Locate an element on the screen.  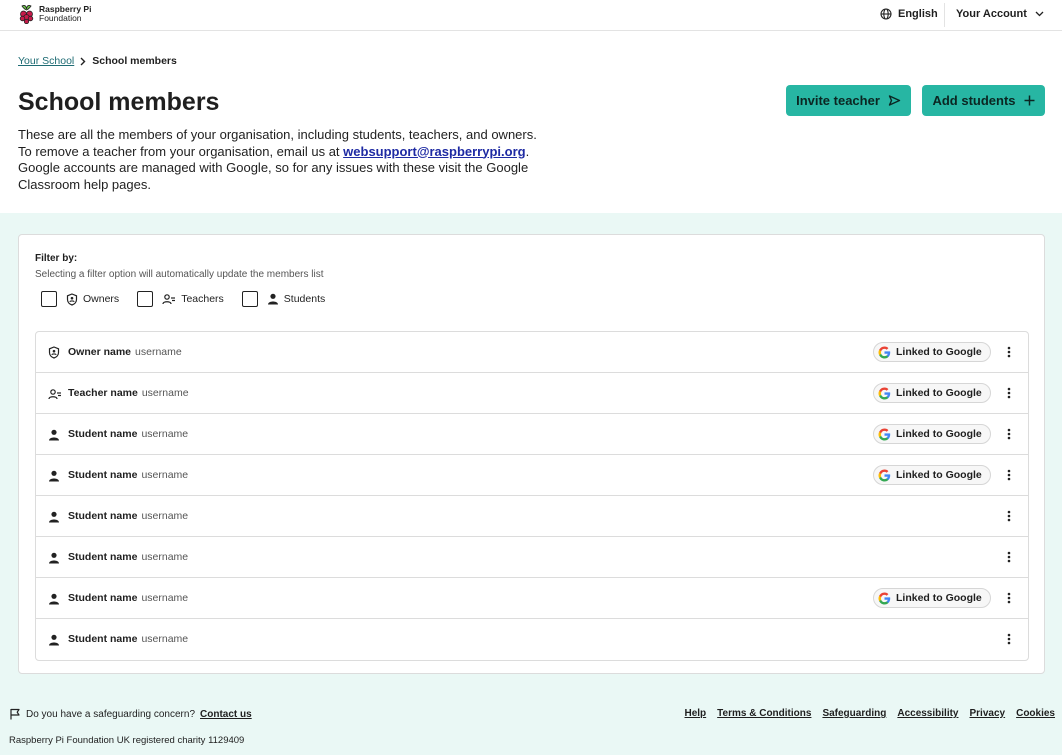
filter-students-checkbox is located at coordinates (249, 299).